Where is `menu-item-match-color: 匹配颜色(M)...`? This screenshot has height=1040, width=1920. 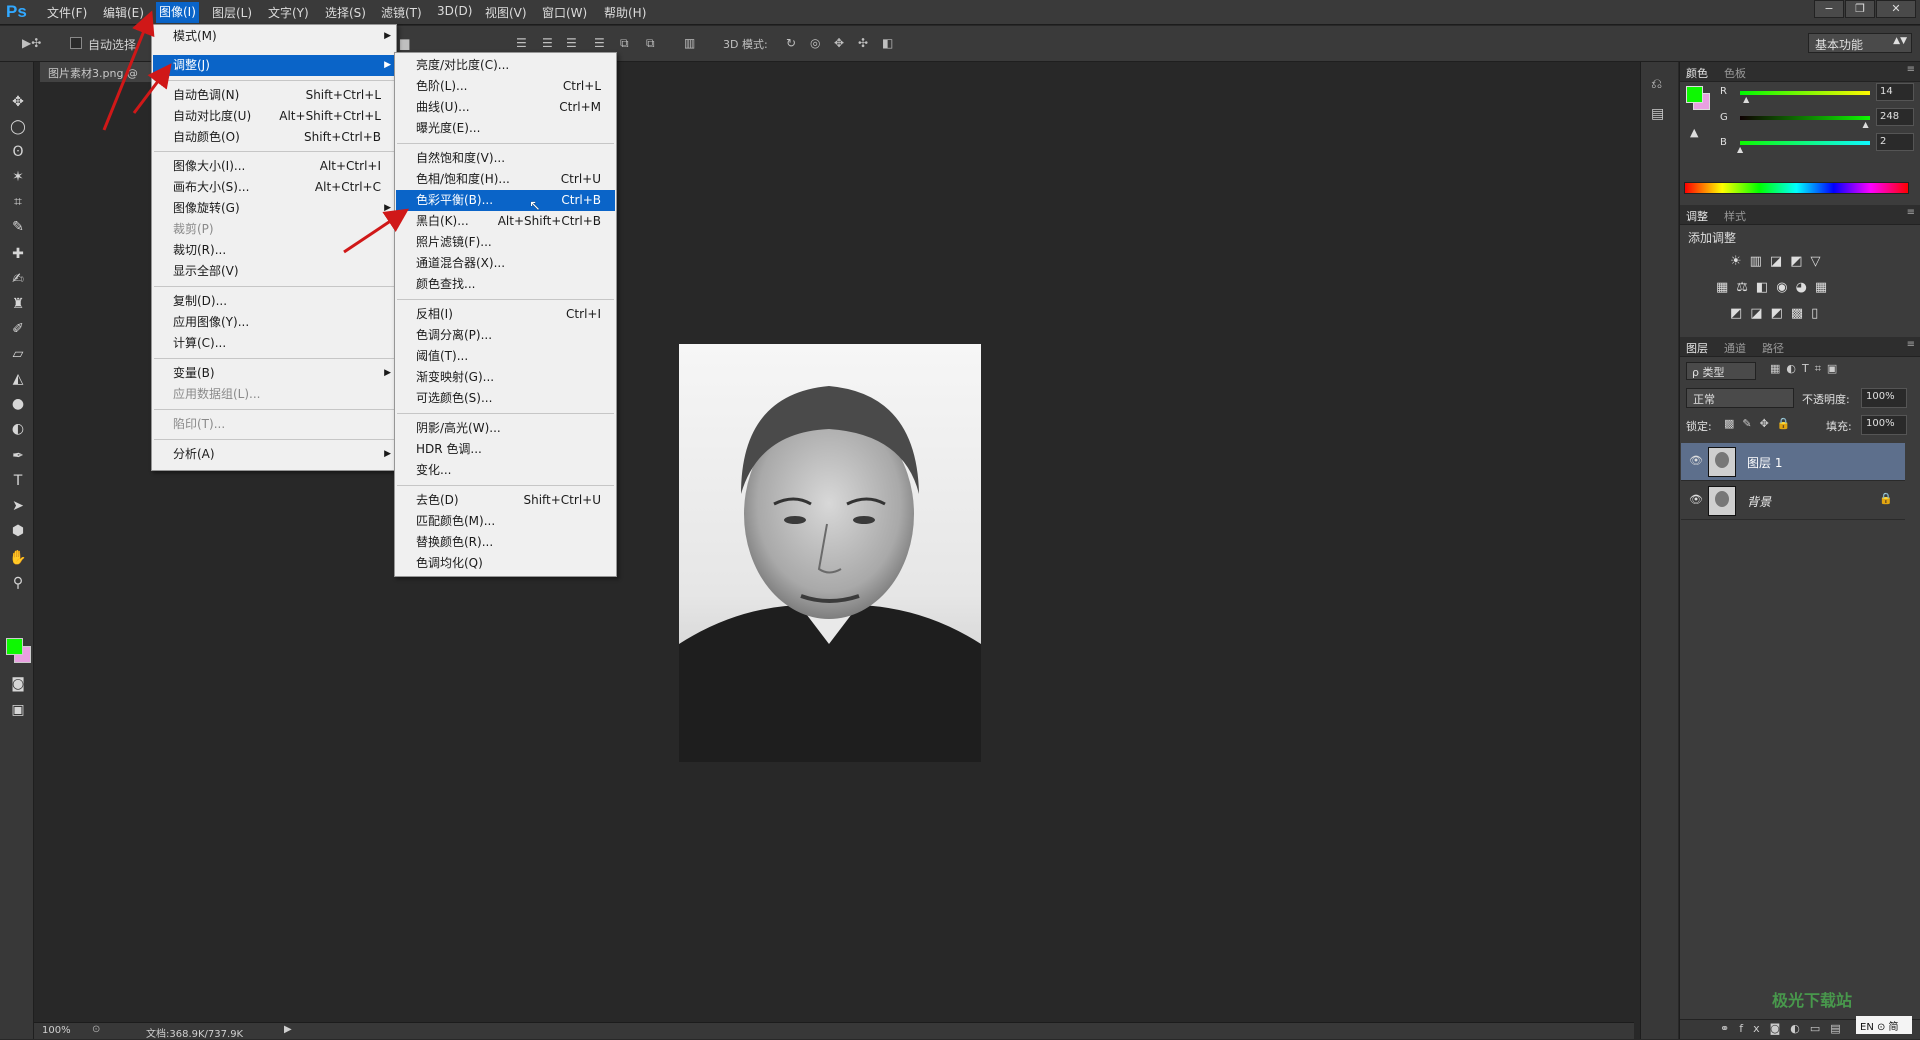
menu-item-match-color: 匹配颜色(M)... is located at coordinates (505, 521).